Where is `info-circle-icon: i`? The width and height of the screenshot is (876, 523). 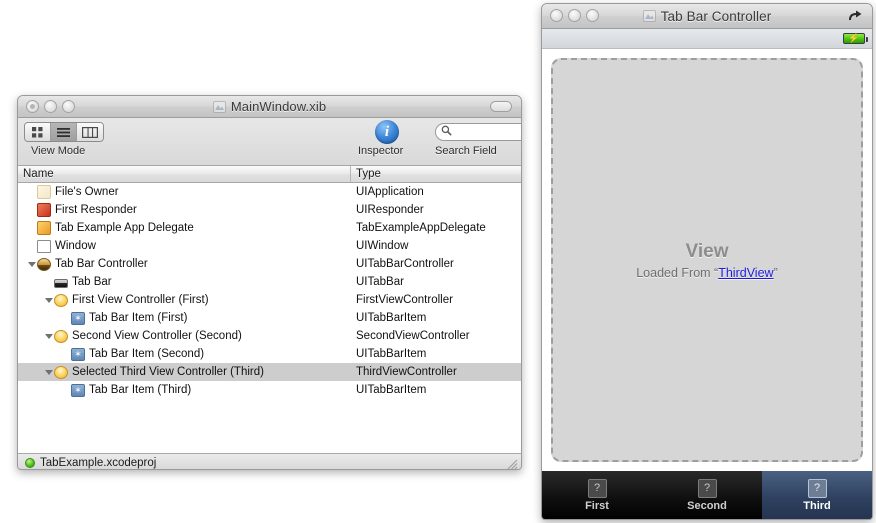
info-circle-icon: i is located at coordinates (387, 132).